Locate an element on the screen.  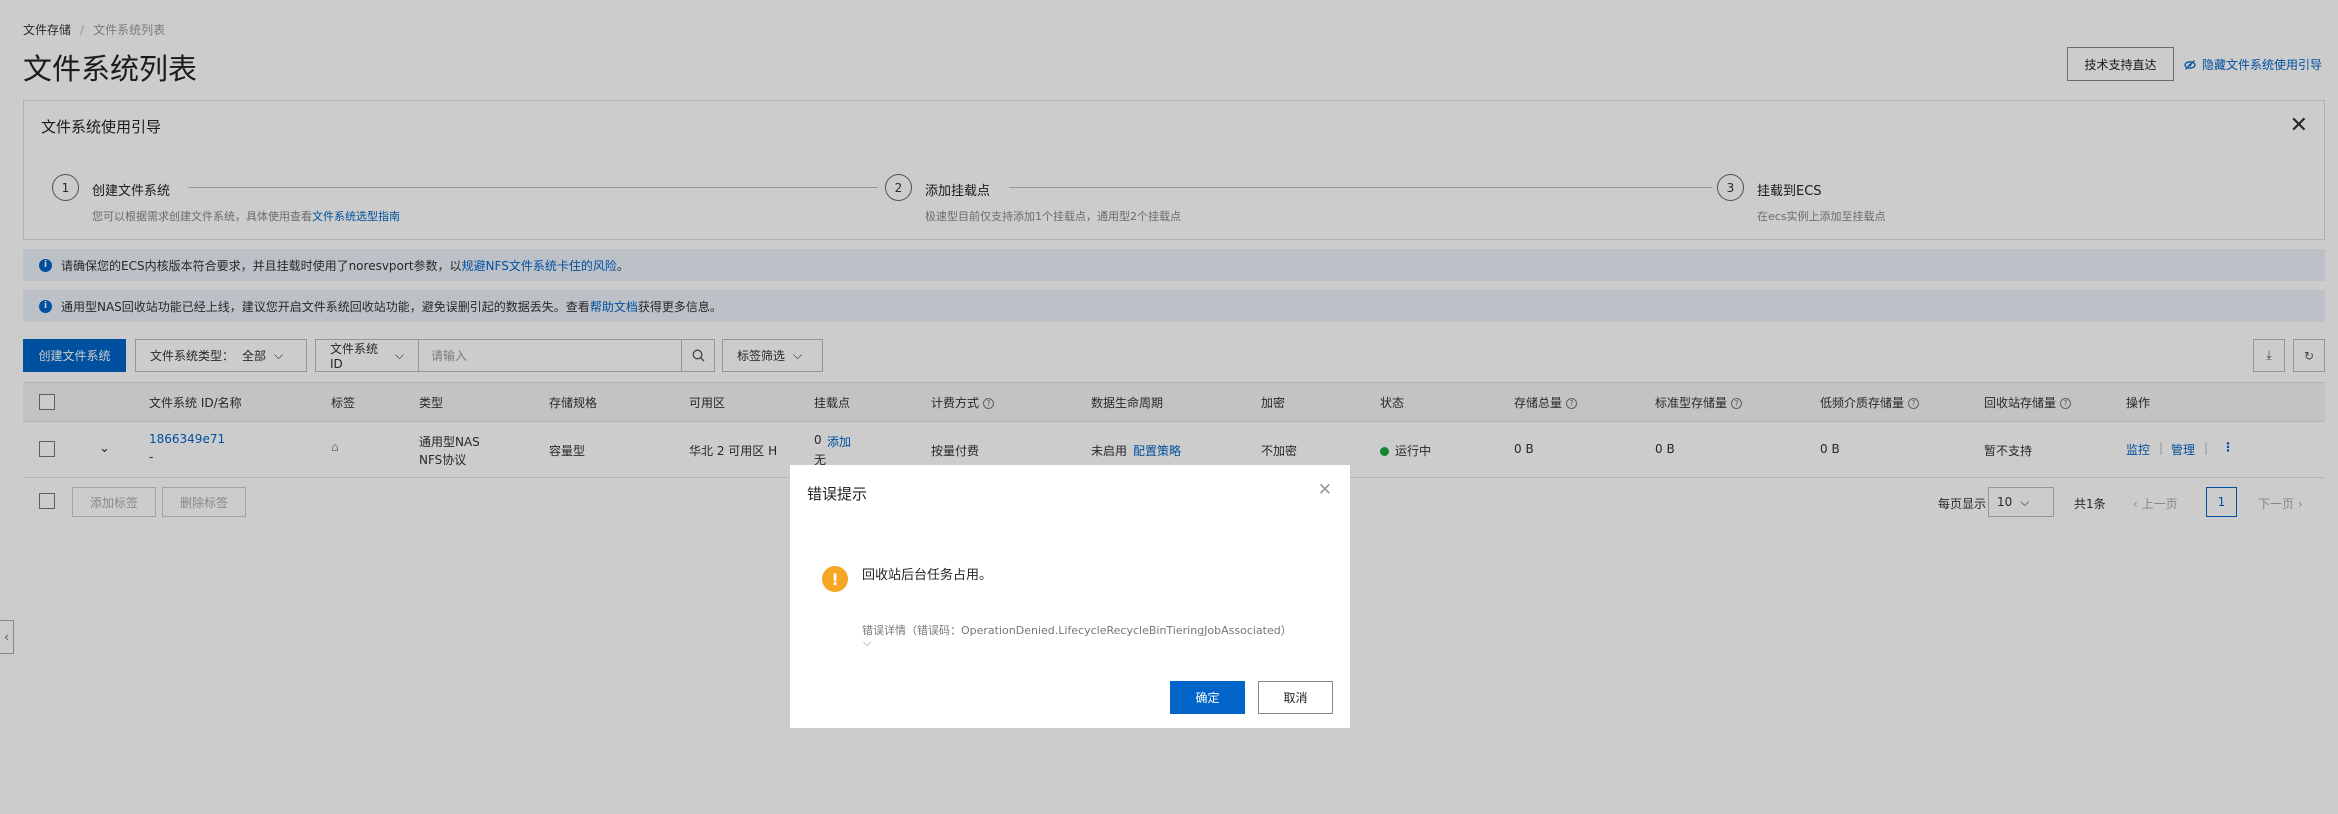
close-icon: ✕ is located at coordinates (1325, 490).